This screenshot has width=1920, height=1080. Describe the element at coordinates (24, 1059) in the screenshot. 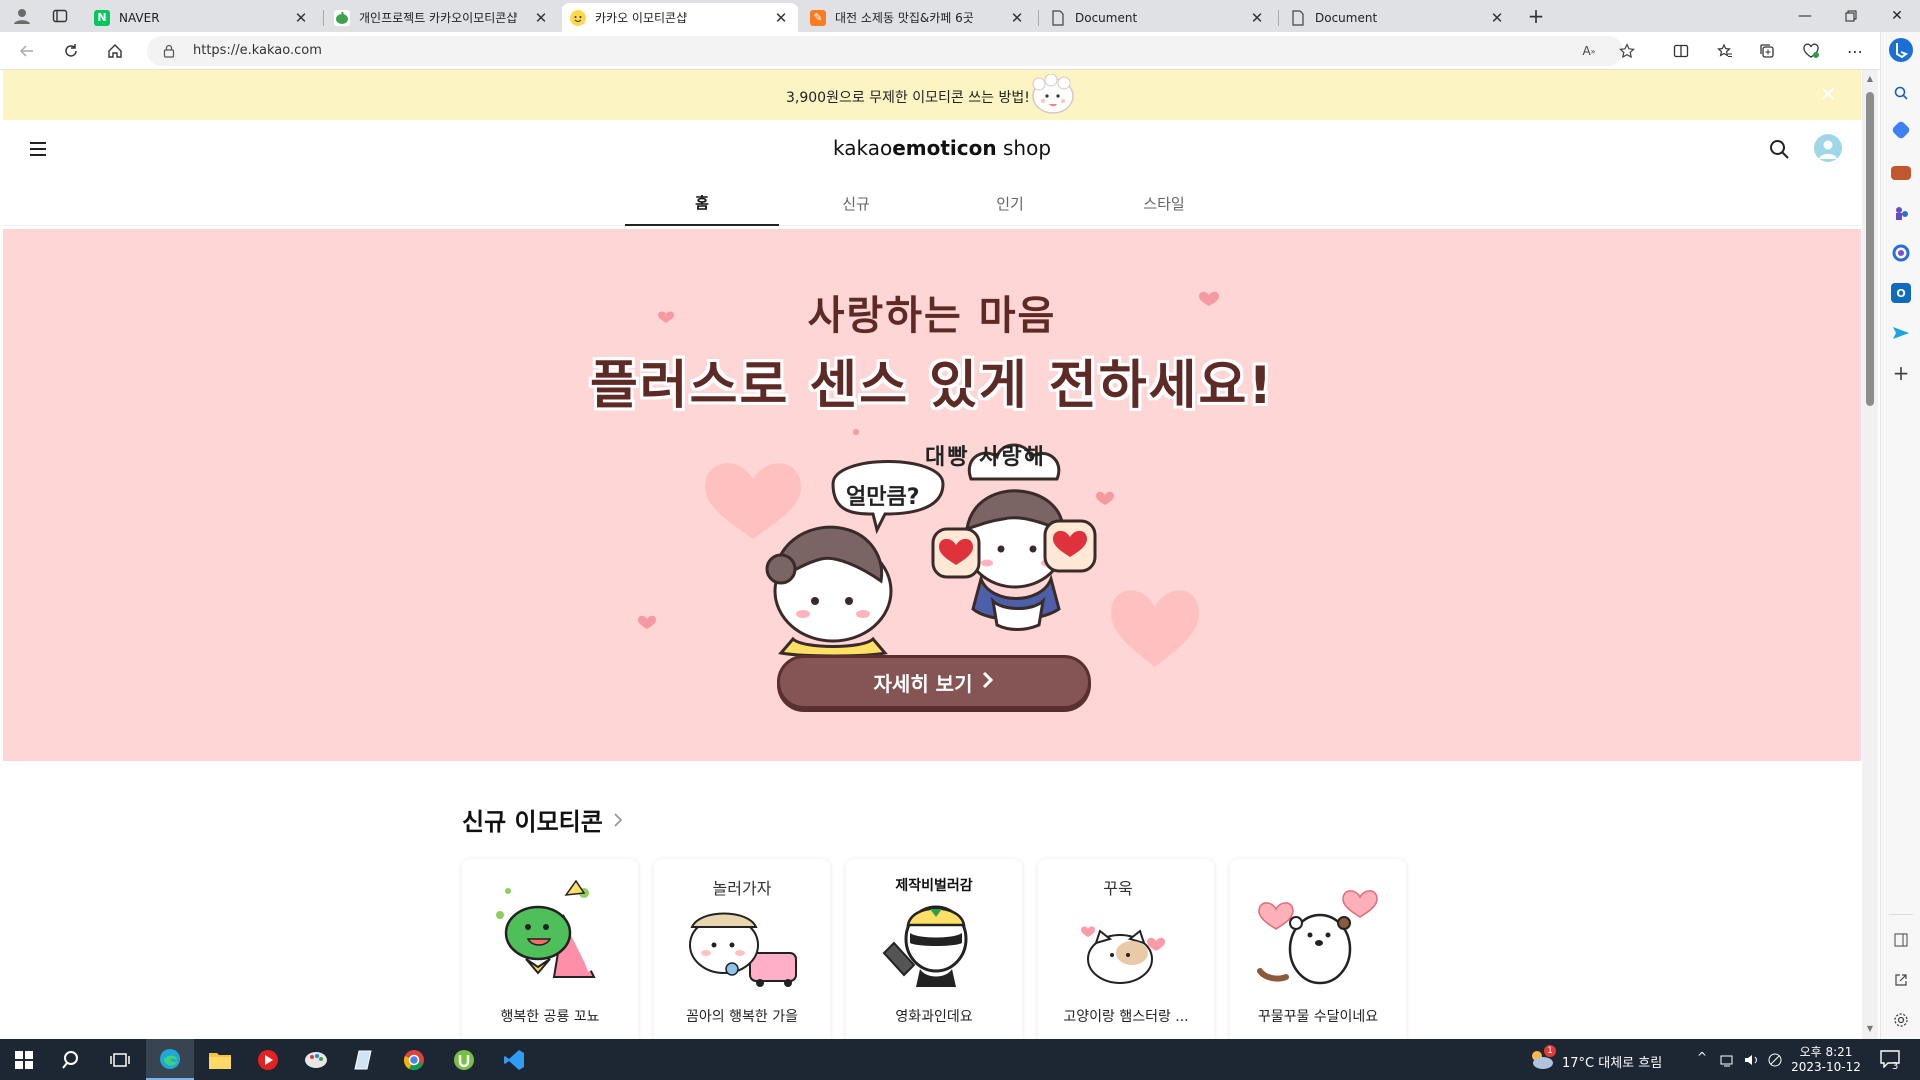

I see `start-button` at that location.